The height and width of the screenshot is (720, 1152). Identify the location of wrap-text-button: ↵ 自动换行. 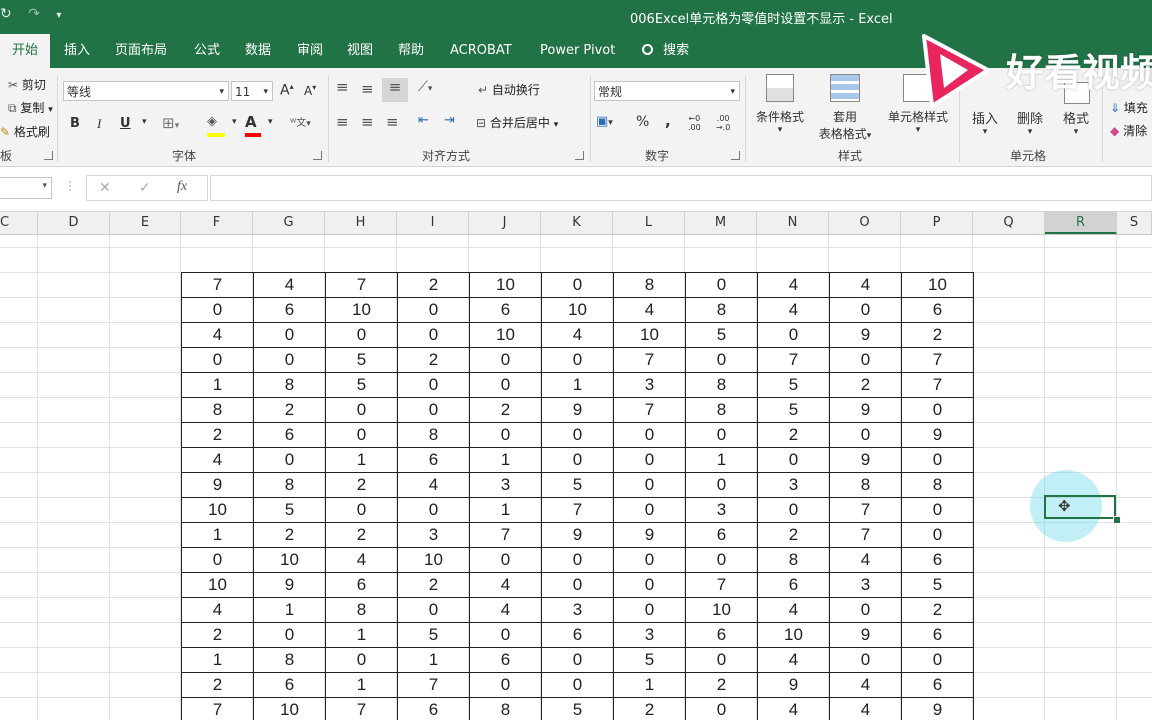
(509, 89).